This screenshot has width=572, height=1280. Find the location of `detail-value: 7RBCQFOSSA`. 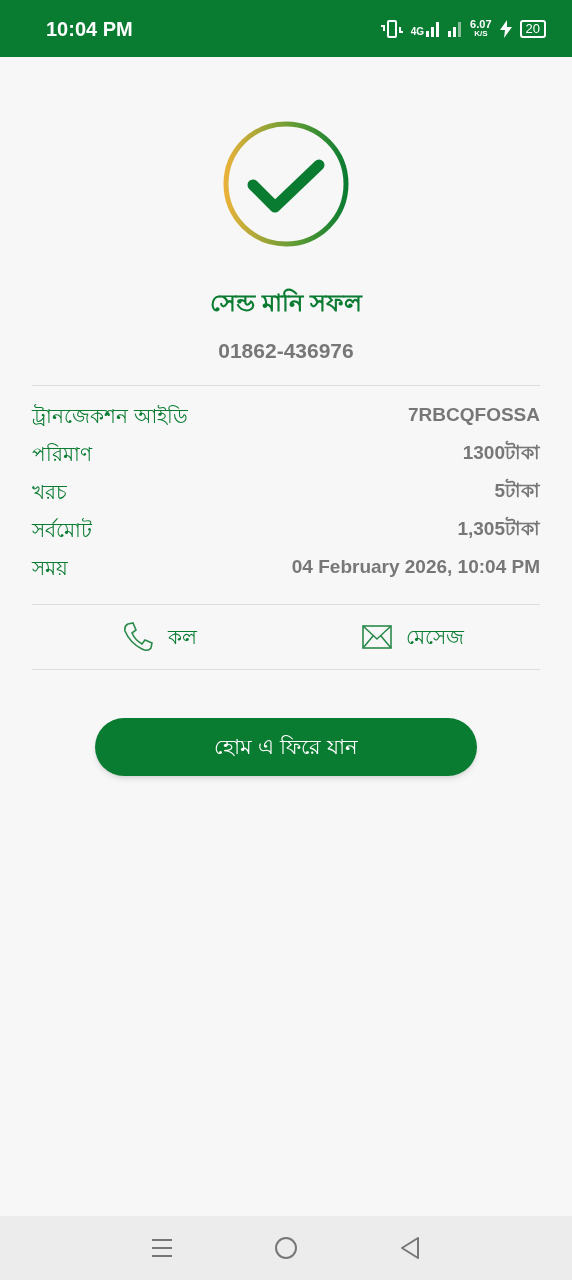

detail-value: 7RBCQFOSSA is located at coordinates (474, 415).